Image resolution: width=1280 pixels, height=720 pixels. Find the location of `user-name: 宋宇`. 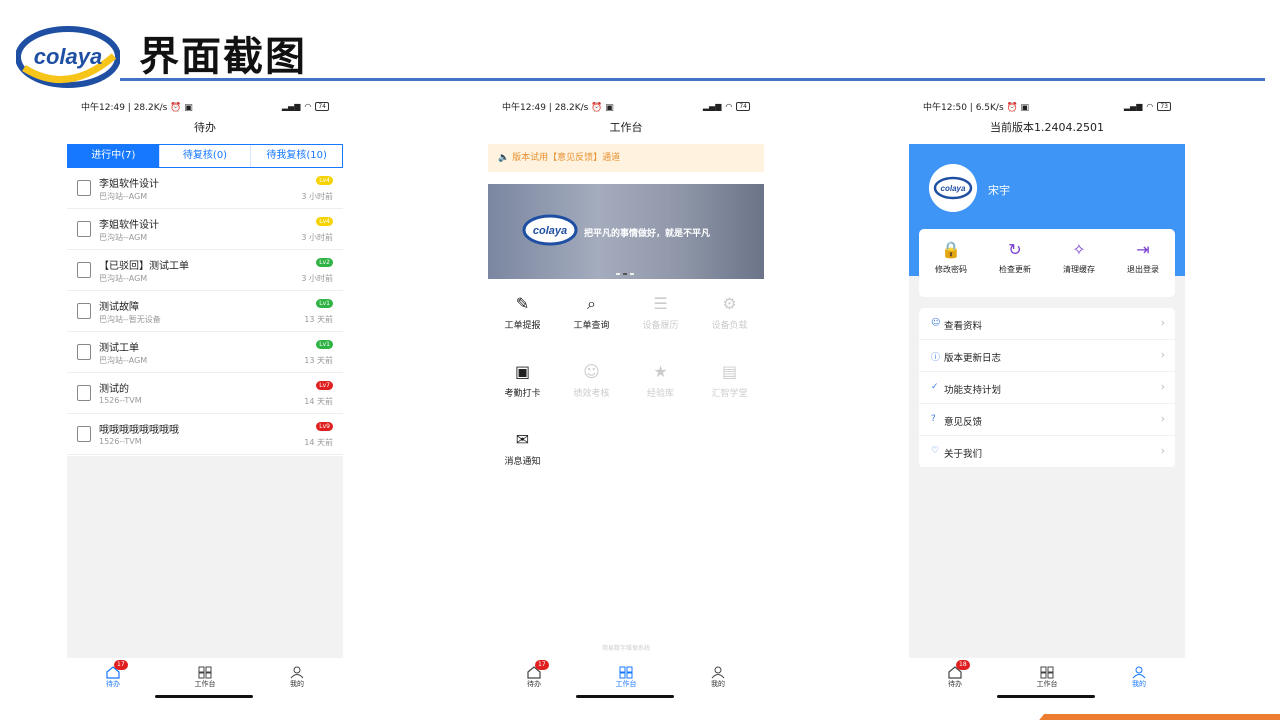

user-name: 宋宇 is located at coordinates (999, 190).